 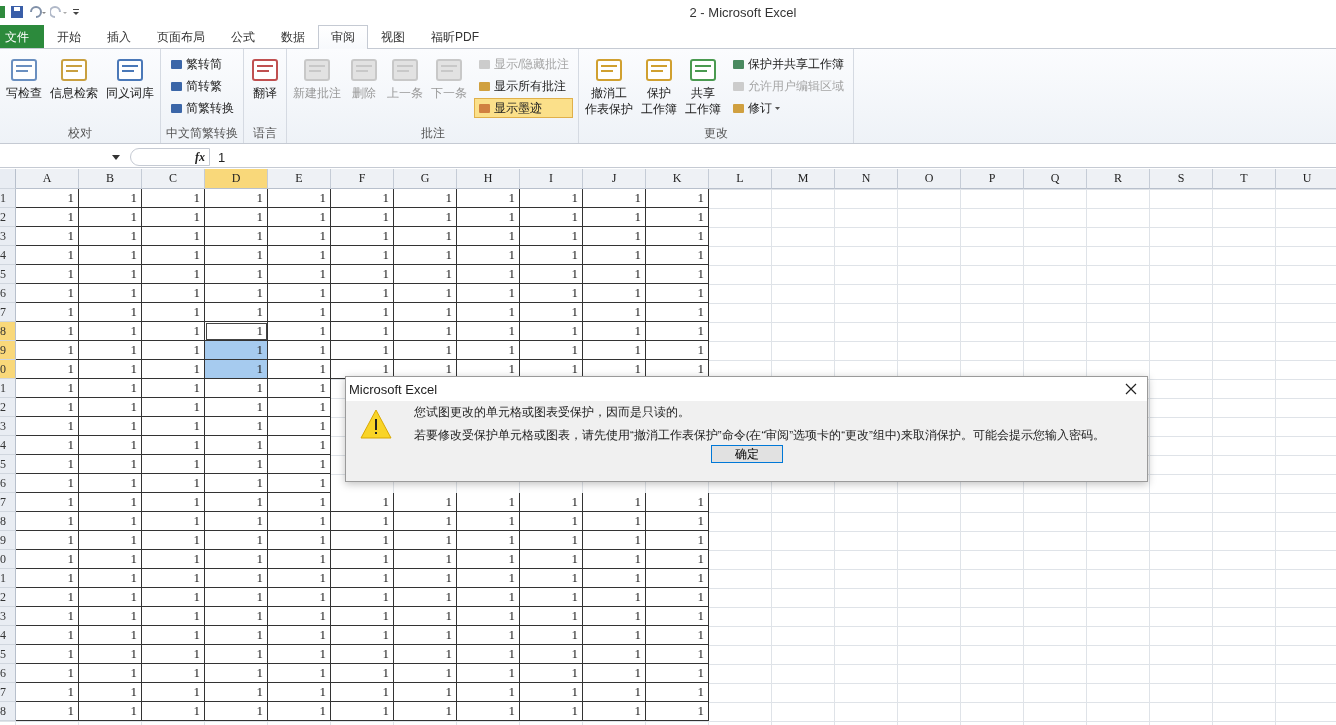 I want to click on column-header: R, so click(x=1118, y=179).